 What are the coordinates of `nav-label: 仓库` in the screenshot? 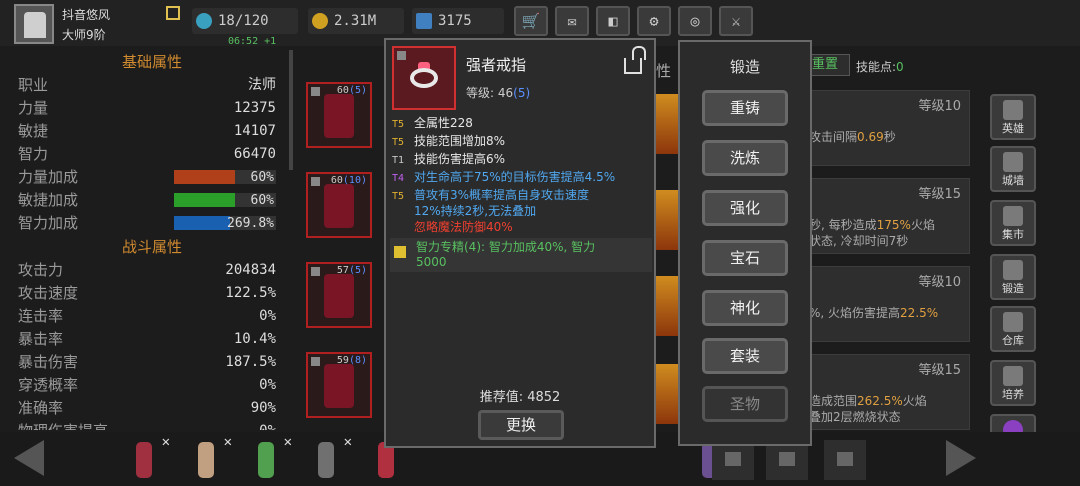 It's located at (1013, 340).